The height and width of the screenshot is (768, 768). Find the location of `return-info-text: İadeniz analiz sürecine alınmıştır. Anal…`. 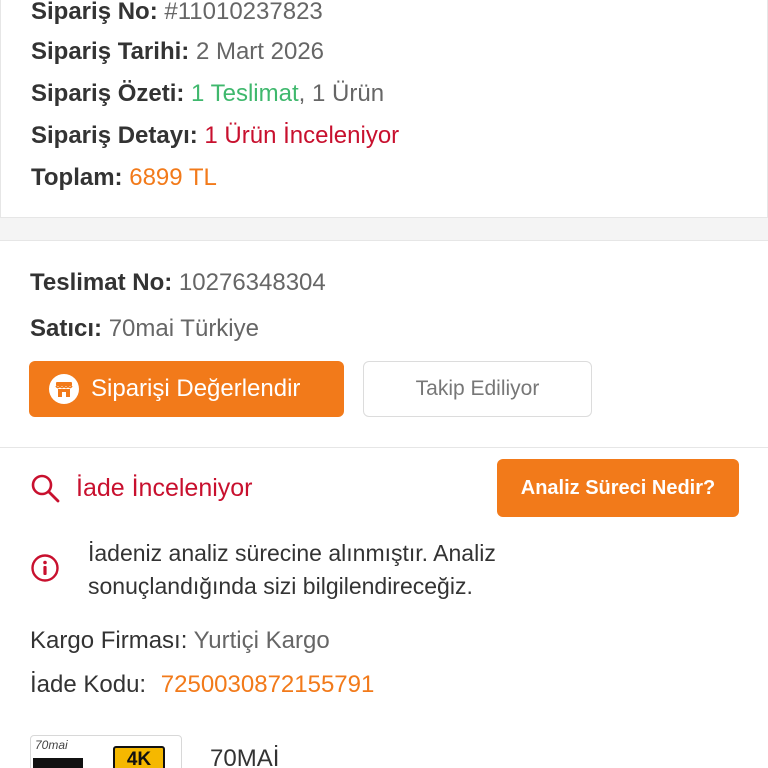

return-info-text: İadeniz analiz sürecine alınmıştır. Anal… is located at coordinates (292, 569).